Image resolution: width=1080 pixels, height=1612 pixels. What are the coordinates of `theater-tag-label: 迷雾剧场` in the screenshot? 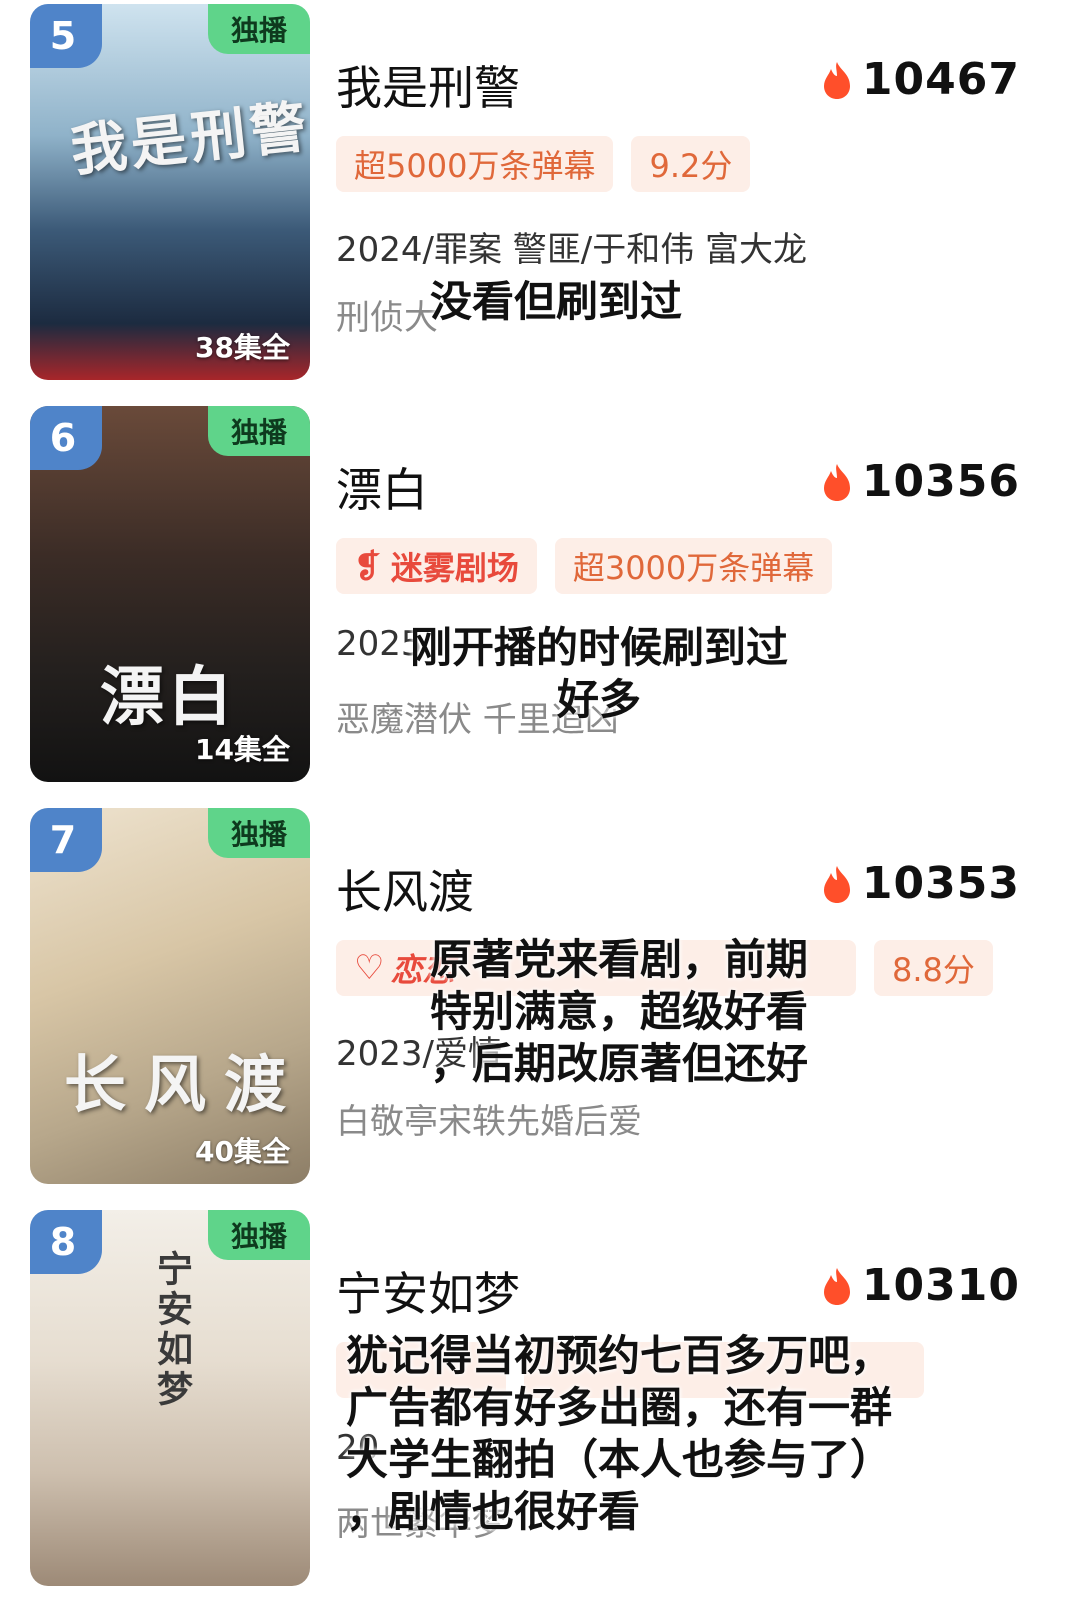 It's located at (454, 568).